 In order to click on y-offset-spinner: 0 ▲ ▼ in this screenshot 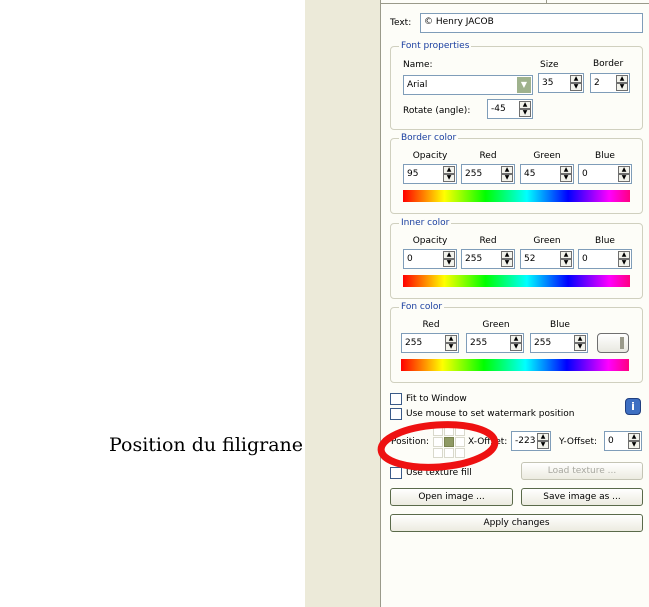, I will do `click(623, 441)`.